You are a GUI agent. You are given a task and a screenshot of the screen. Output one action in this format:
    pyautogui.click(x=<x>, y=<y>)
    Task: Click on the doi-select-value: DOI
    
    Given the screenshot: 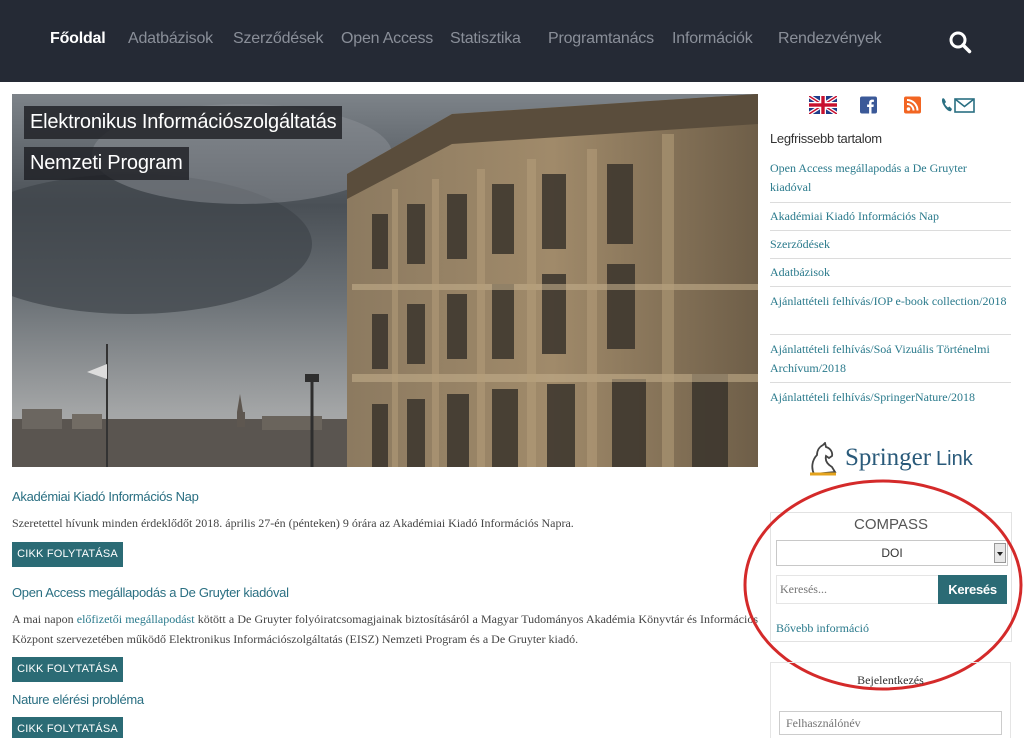 What is the action you would take?
    pyautogui.click(x=892, y=553)
    